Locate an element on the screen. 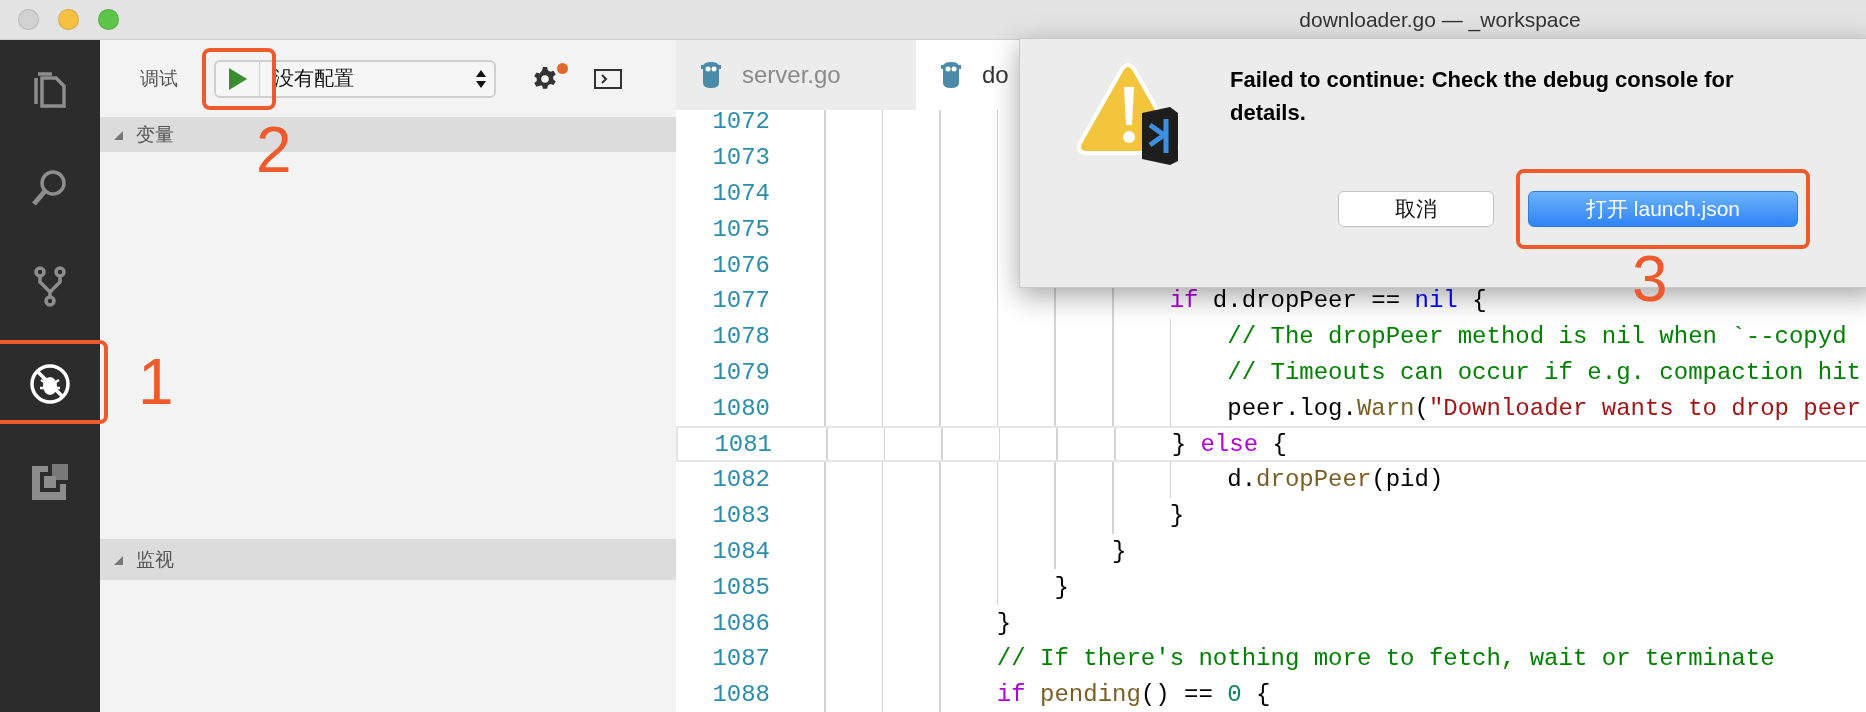 The height and width of the screenshot is (712, 1866). line-number: 1081 is located at coordinates (742, 444).